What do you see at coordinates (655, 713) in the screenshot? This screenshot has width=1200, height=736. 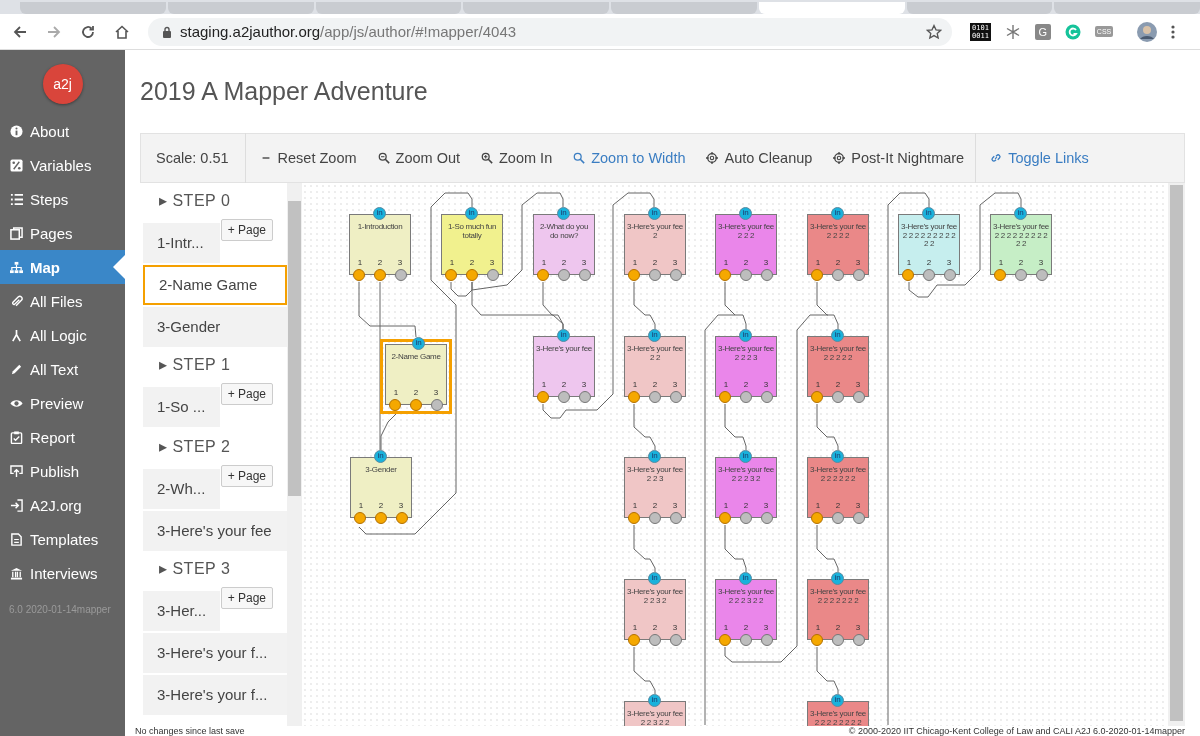 I see `page-node: 3-Here's your fee 2 2 3 2 2` at bounding box center [655, 713].